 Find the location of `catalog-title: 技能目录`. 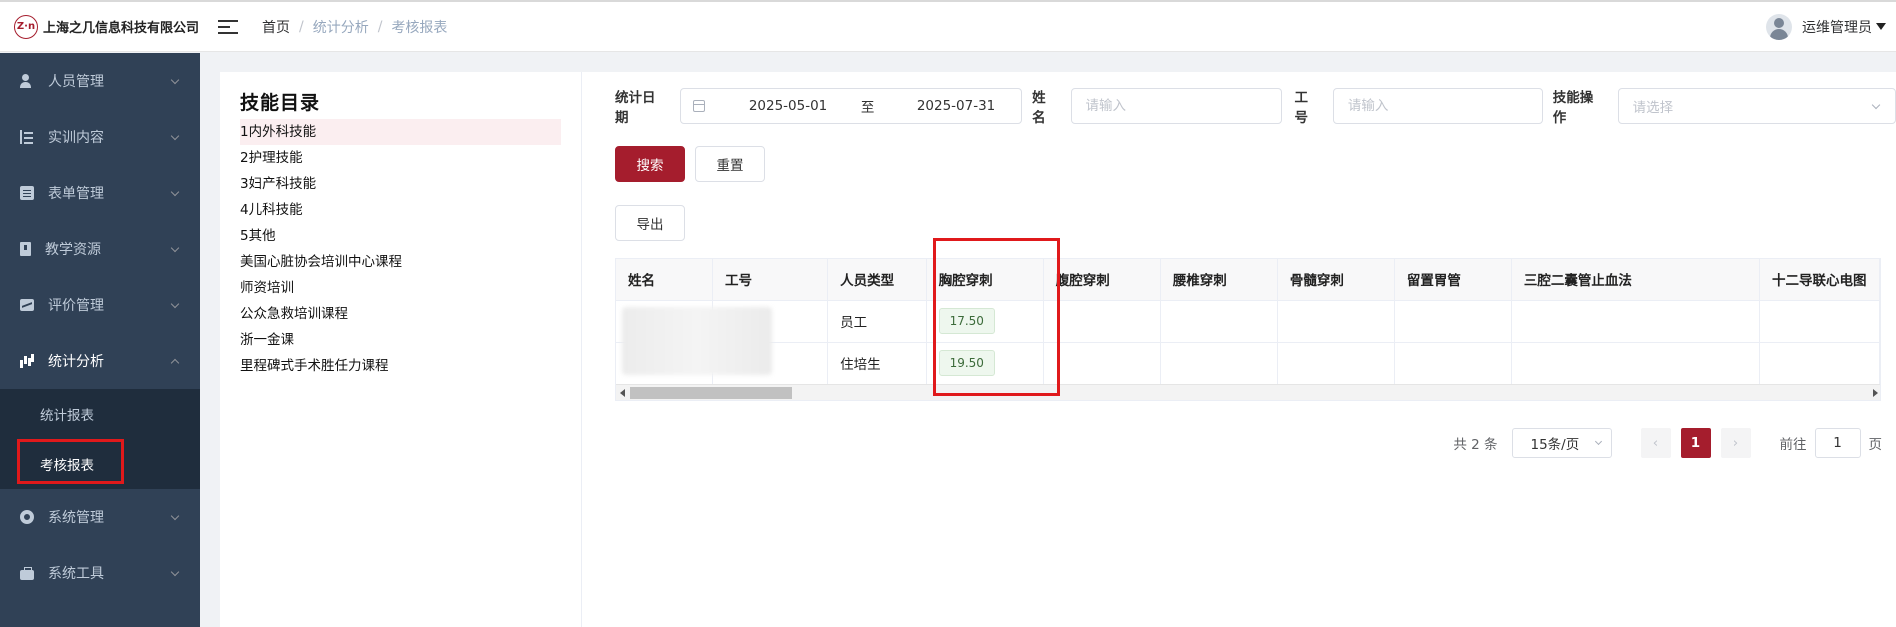

catalog-title: 技能目录 is located at coordinates (280, 103).